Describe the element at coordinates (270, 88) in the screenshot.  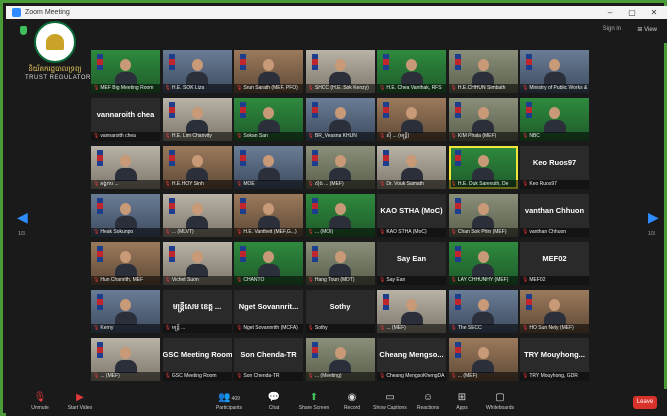
I see `participant-name-label: Srun Sarath (MEF, PFO)` at that location.